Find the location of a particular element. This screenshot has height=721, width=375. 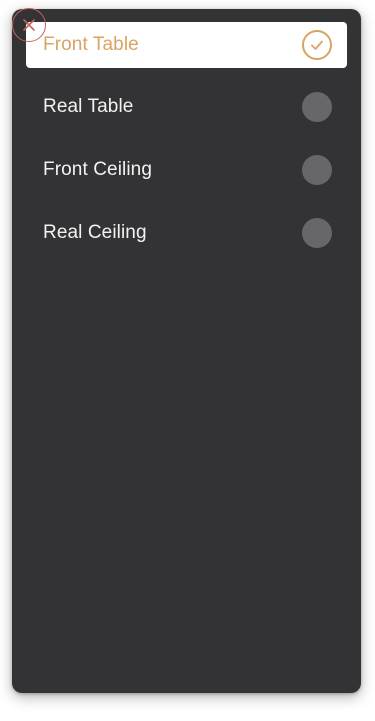

option-label: Real Ceiling is located at coordinates (95, 232).